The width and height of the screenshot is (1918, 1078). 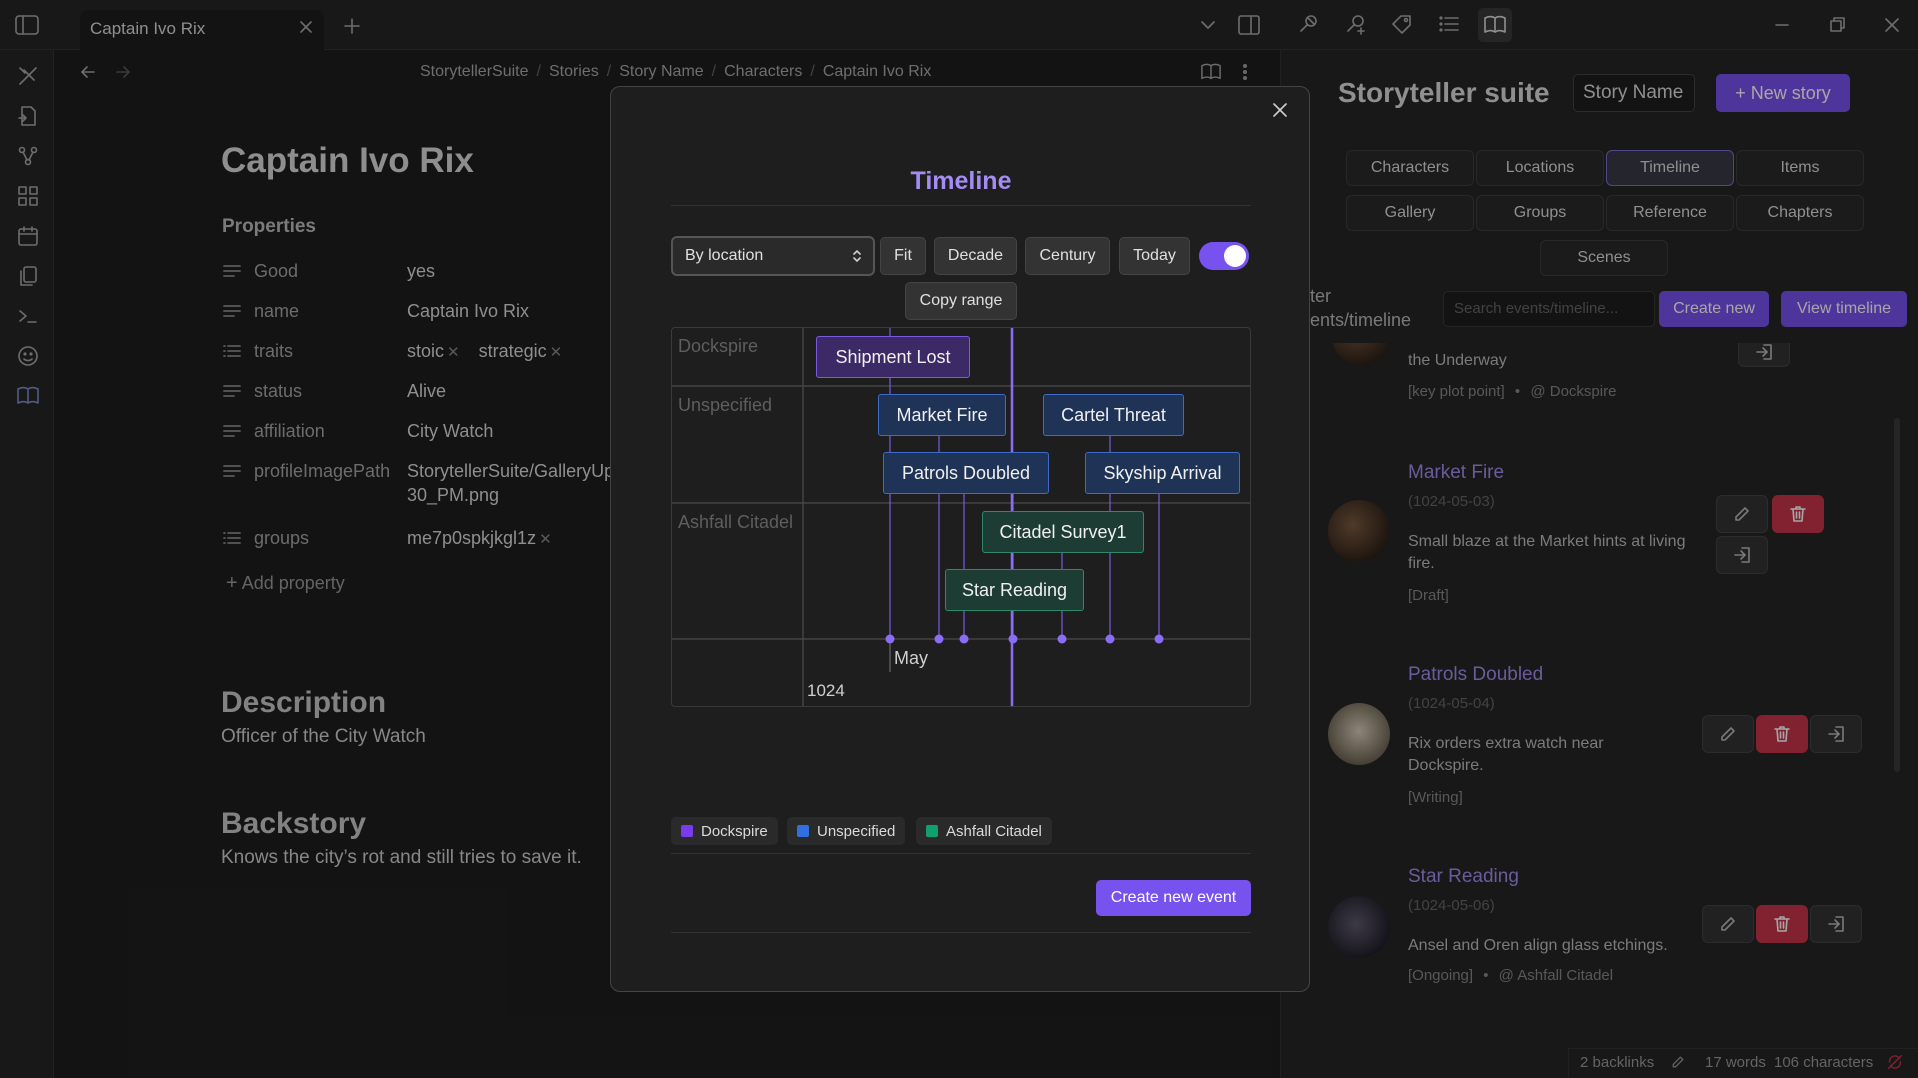 I want to click on create-new-event-button: Create new event, so click(x=1173, y=898).